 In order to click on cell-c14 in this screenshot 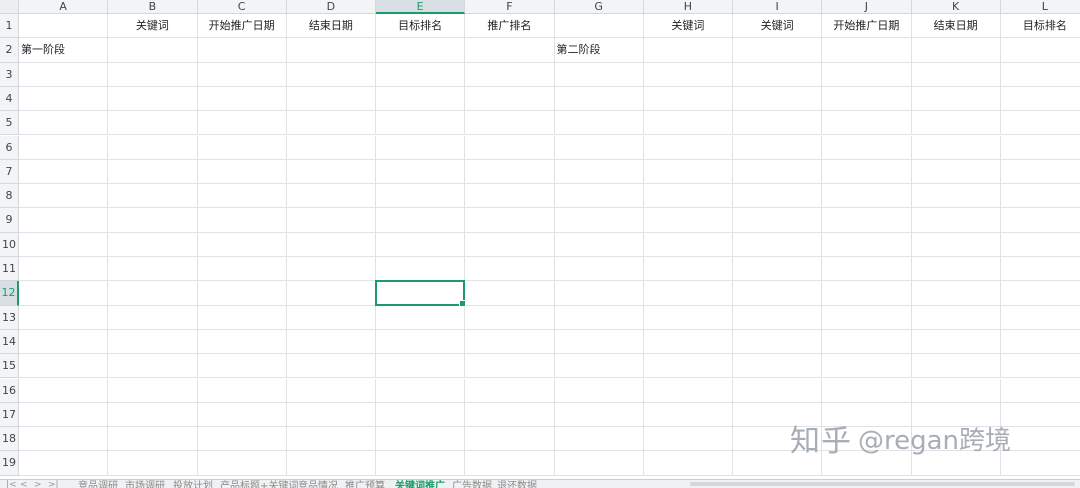, I will do `click(242, 342)`.